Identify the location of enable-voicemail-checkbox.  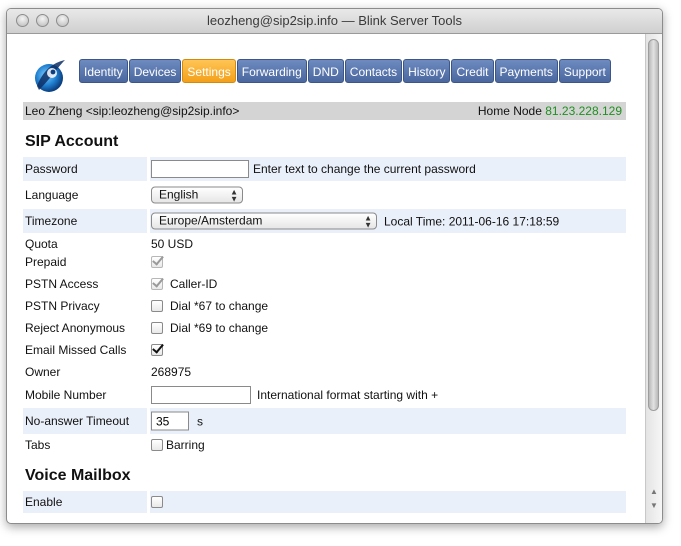
(157, 502).